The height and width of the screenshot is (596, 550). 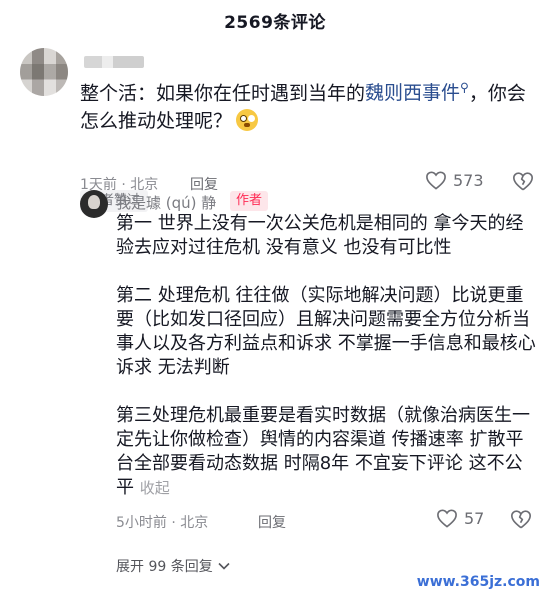 I want to click on collapse-button: 收起, so click(x=155, y=488).